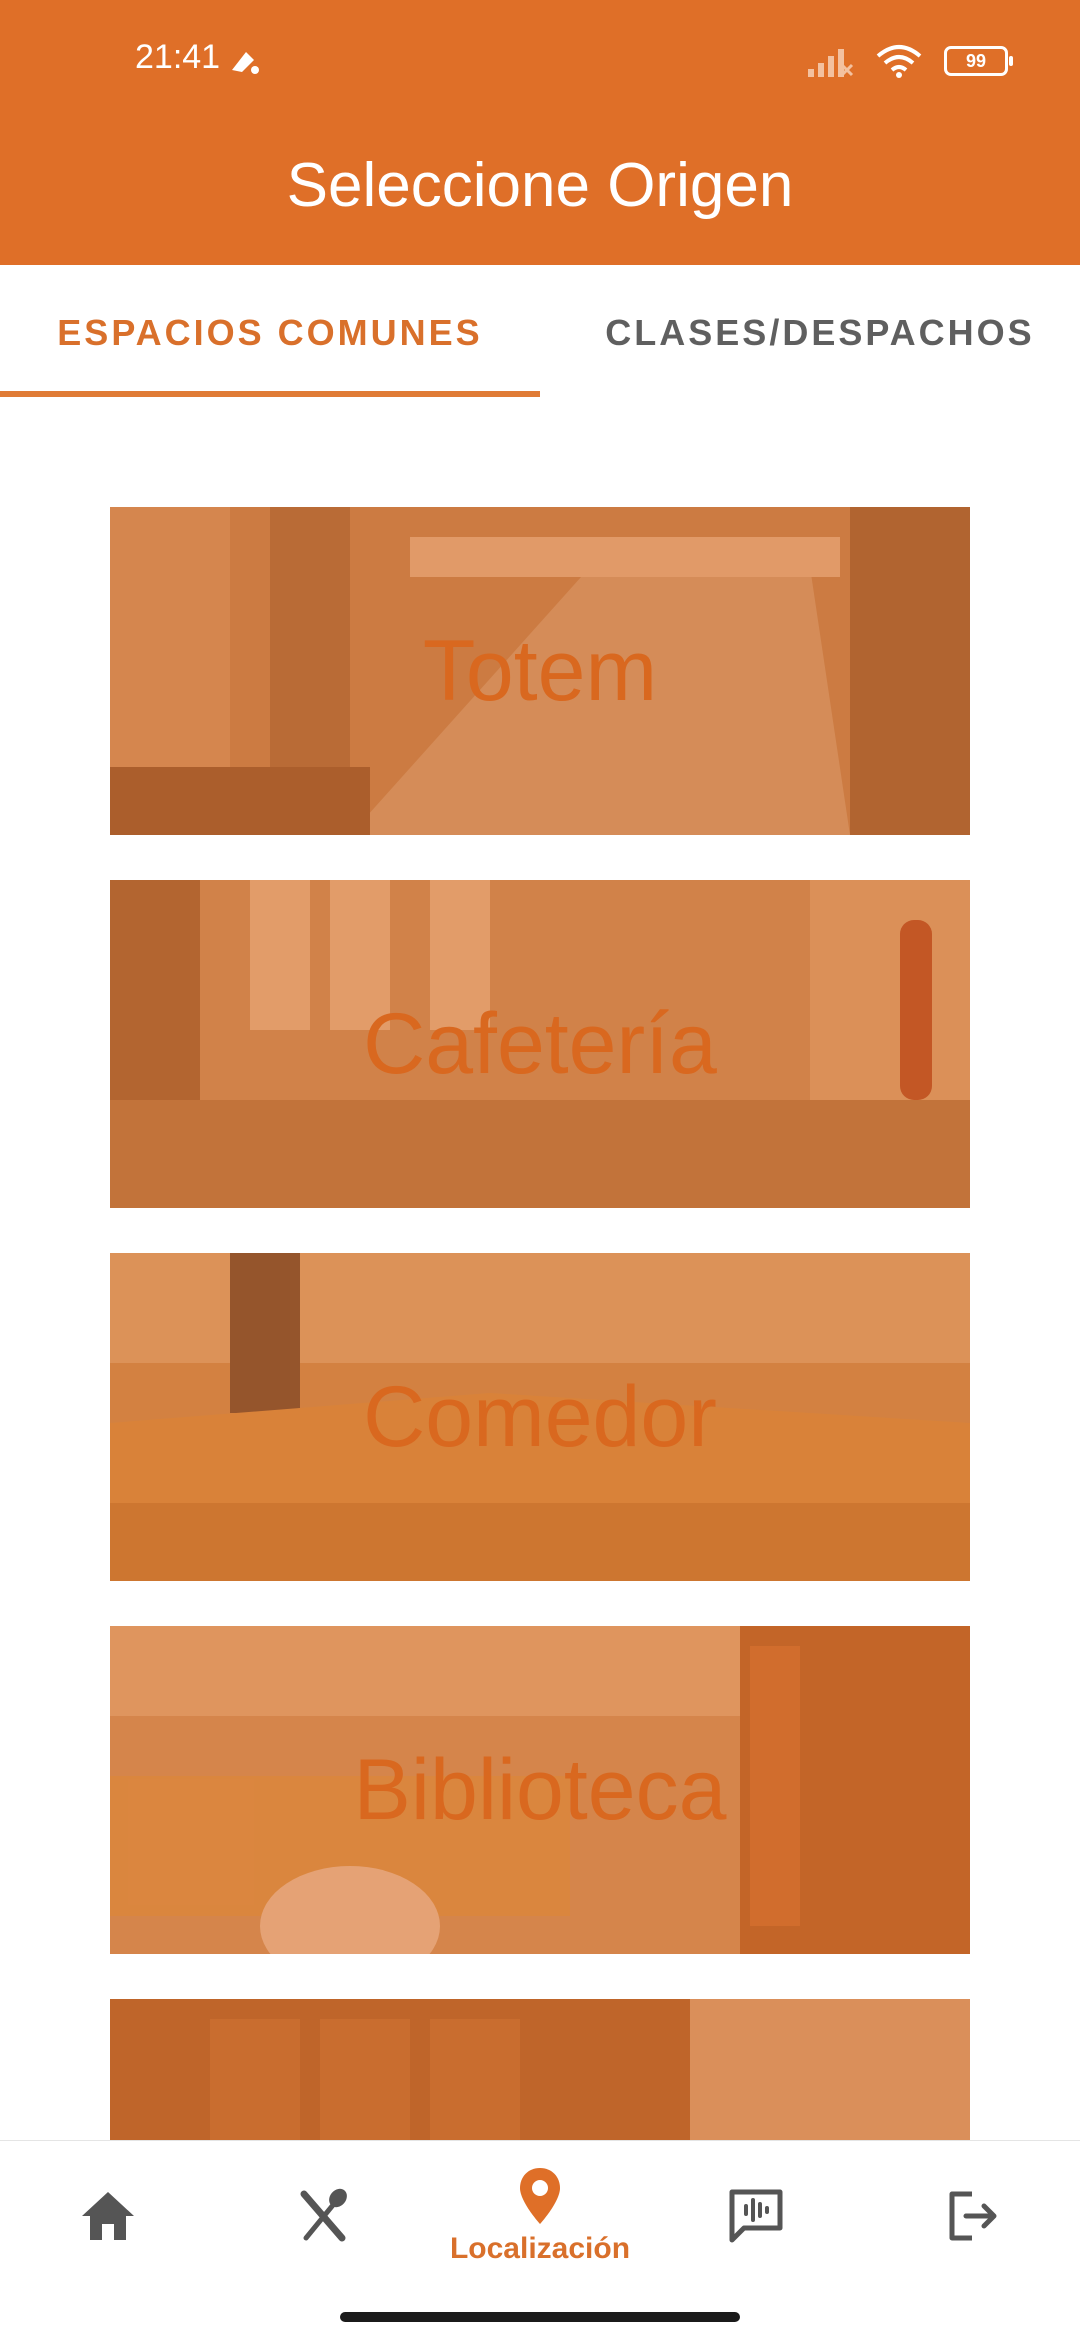 This screenshot has height=2341, width=1080. I want to click on nav-localizacion: Localización, so click(540, 2216).